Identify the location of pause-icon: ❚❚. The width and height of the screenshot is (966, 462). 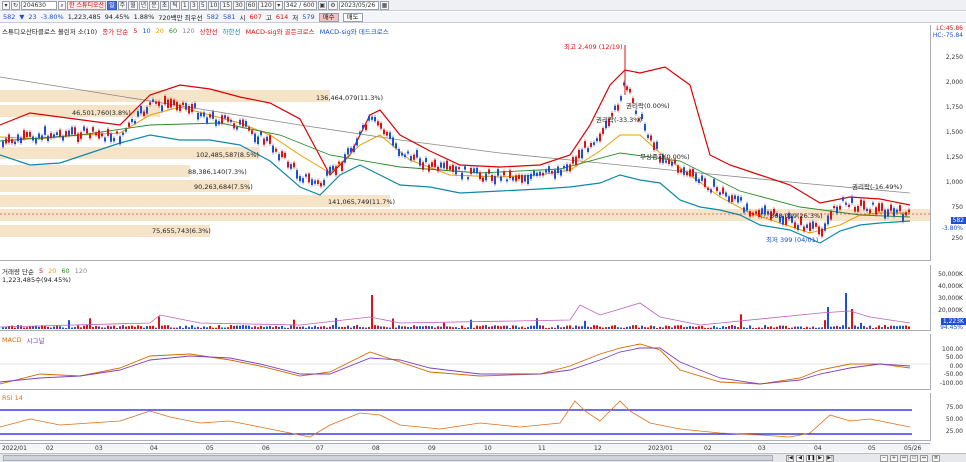
(810, 458).